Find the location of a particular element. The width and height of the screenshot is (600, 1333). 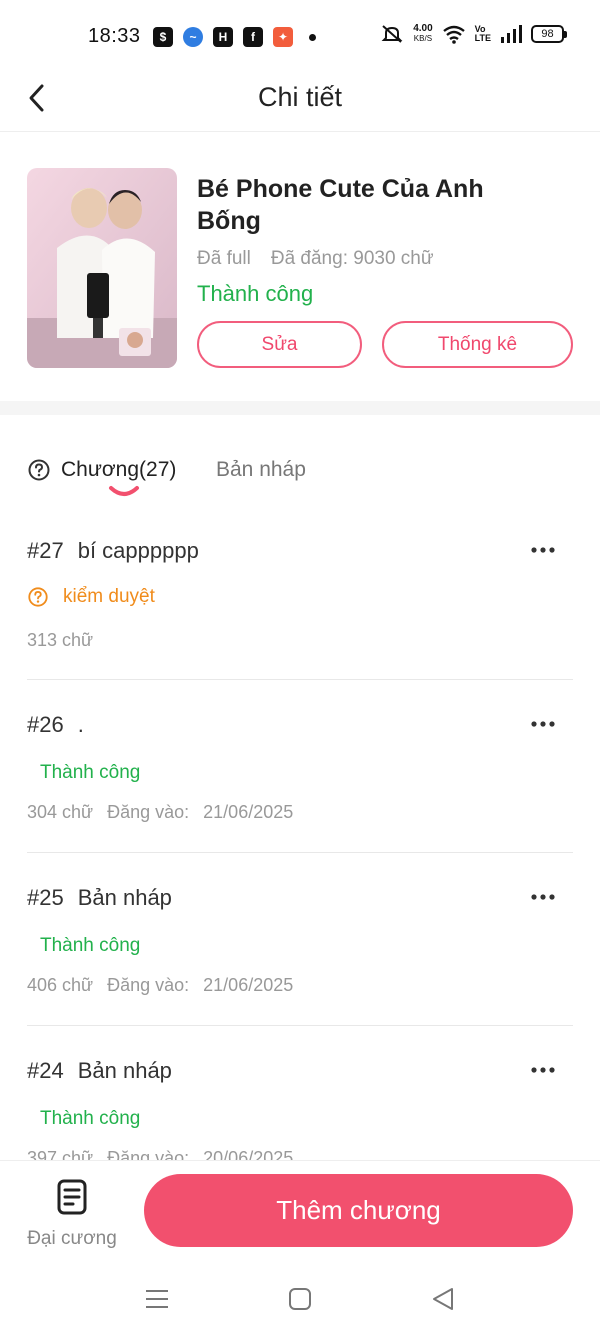

tab-drafts: Bản nháp is located at coordinates (261, 470).